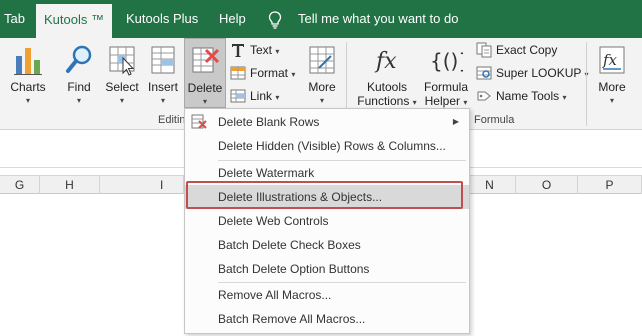 This screenshot has width=642, height=336. Describe the element at coordinates (162, 87) in the screenshot. I see `insert-label: Insert` at that location.